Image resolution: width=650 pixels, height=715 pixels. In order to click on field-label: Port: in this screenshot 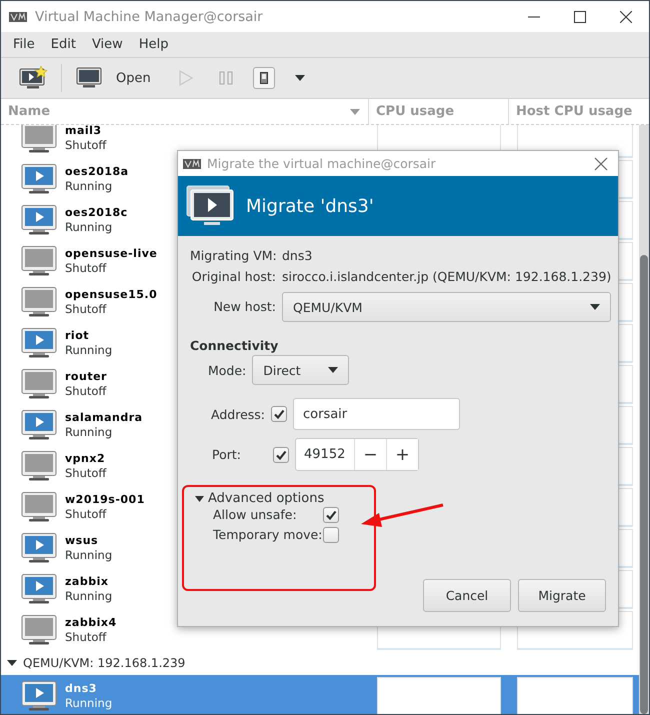, I will do `click(227, 454)`.